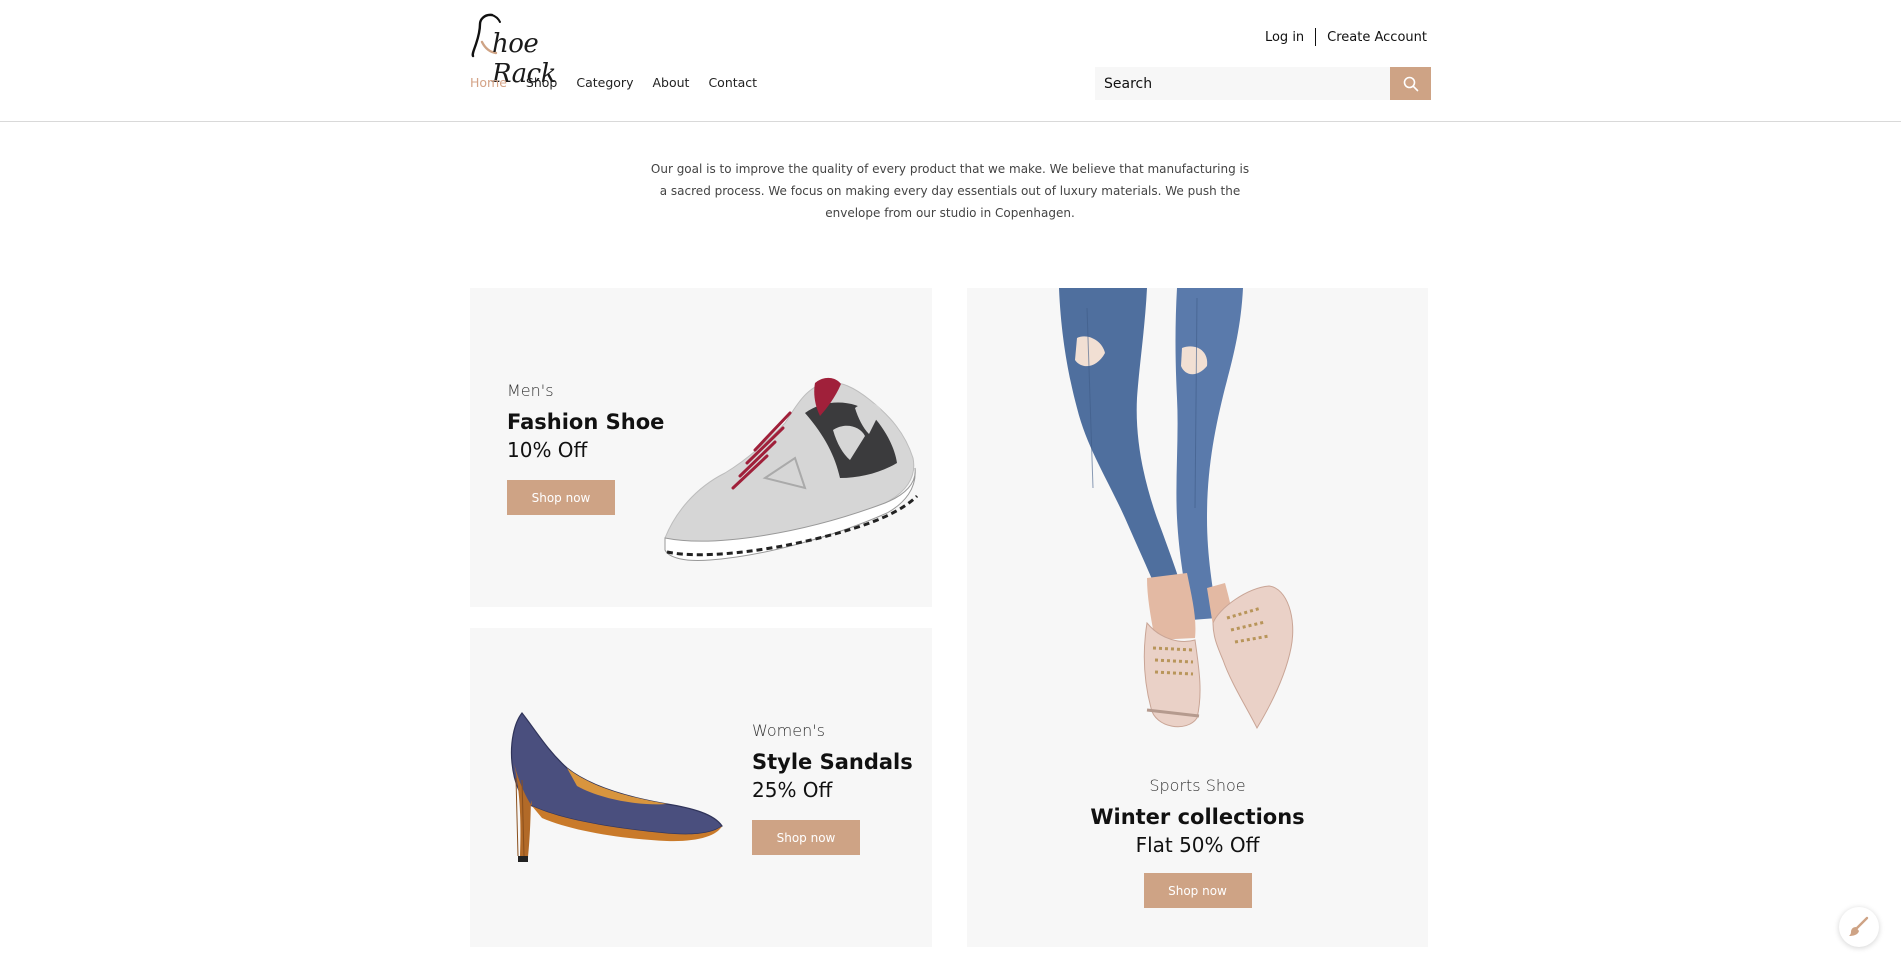 This screenshot has height=965, width=1901. I want to click on shop-now-button-mens: Shop now, so click(561, 497).